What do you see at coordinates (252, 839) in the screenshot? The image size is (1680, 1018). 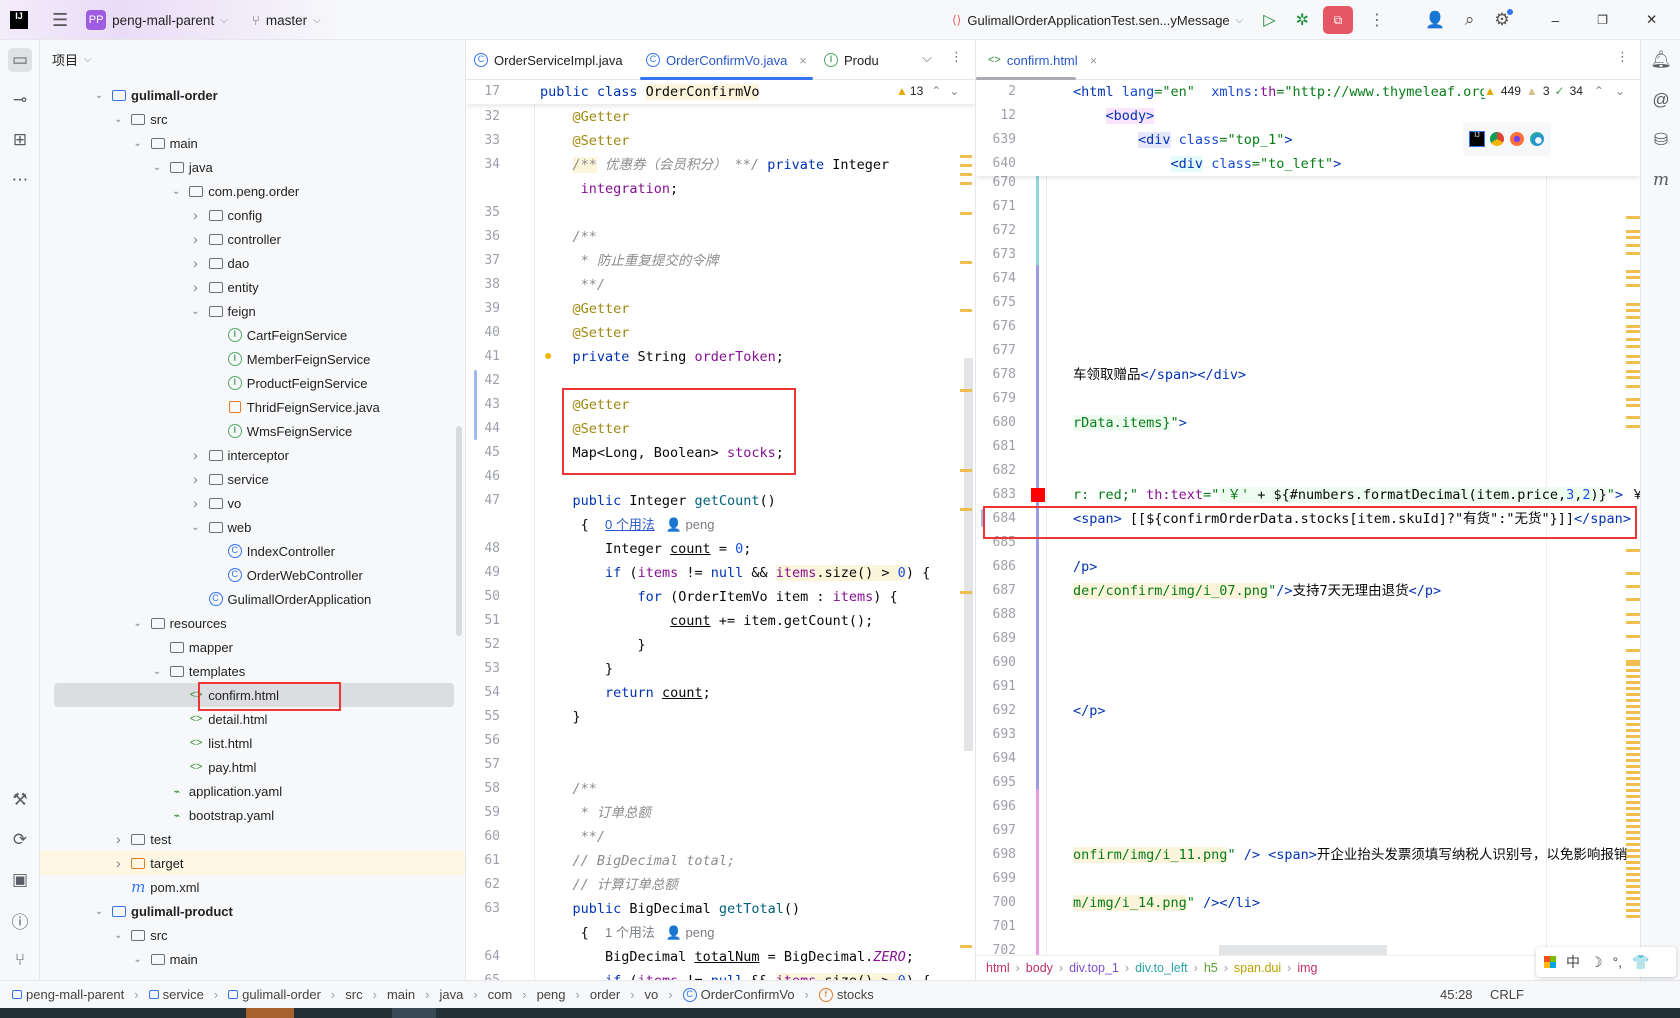 I see `tree-item-test: › test` at bounding box center [252, 839].